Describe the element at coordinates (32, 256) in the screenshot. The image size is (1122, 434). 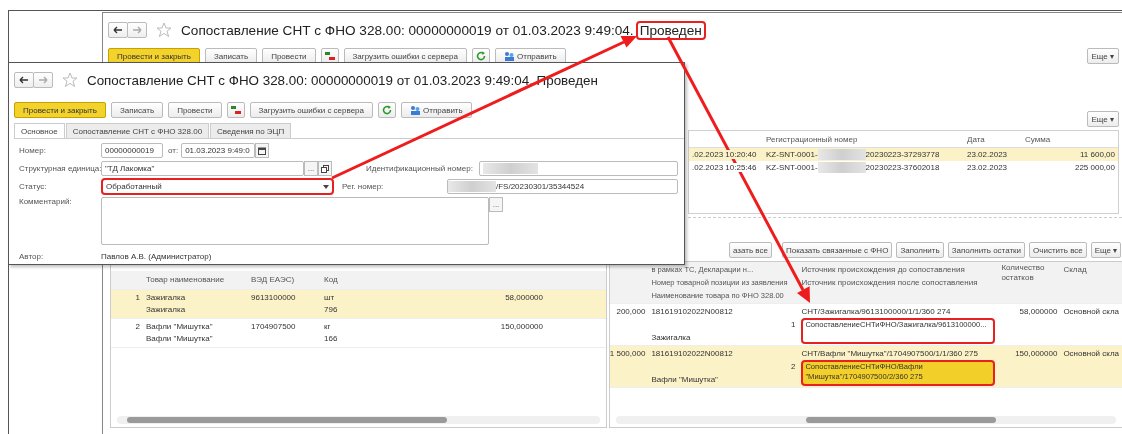
I see `field-label: Автор:` at that location.